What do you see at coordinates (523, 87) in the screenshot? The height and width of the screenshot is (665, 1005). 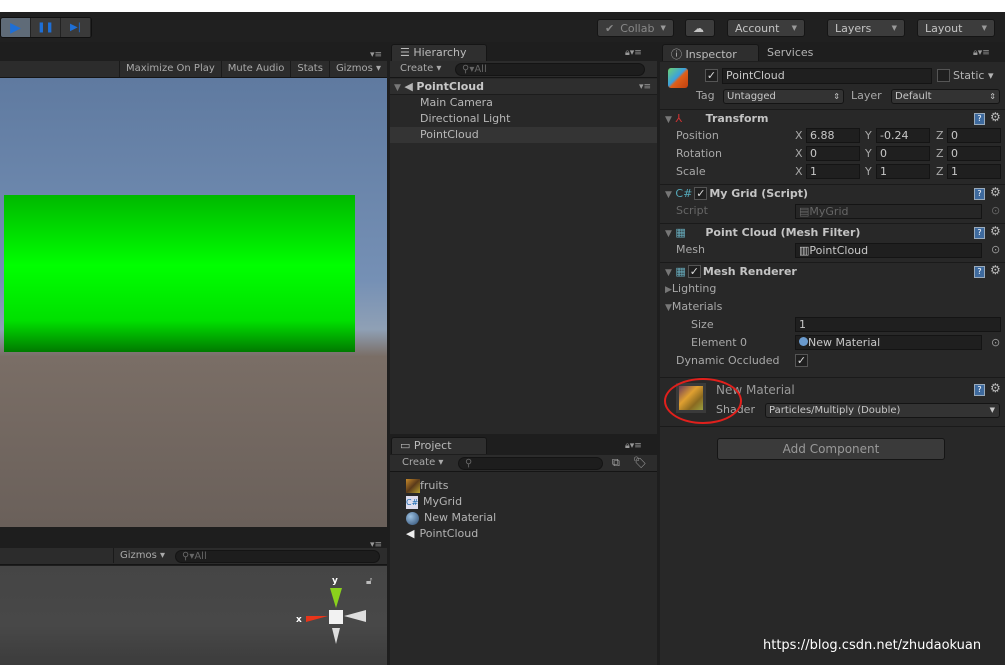 I see `scene-root-item: ▼ ◀ PointCloud ▾≡` at bounding box center [523, 87].